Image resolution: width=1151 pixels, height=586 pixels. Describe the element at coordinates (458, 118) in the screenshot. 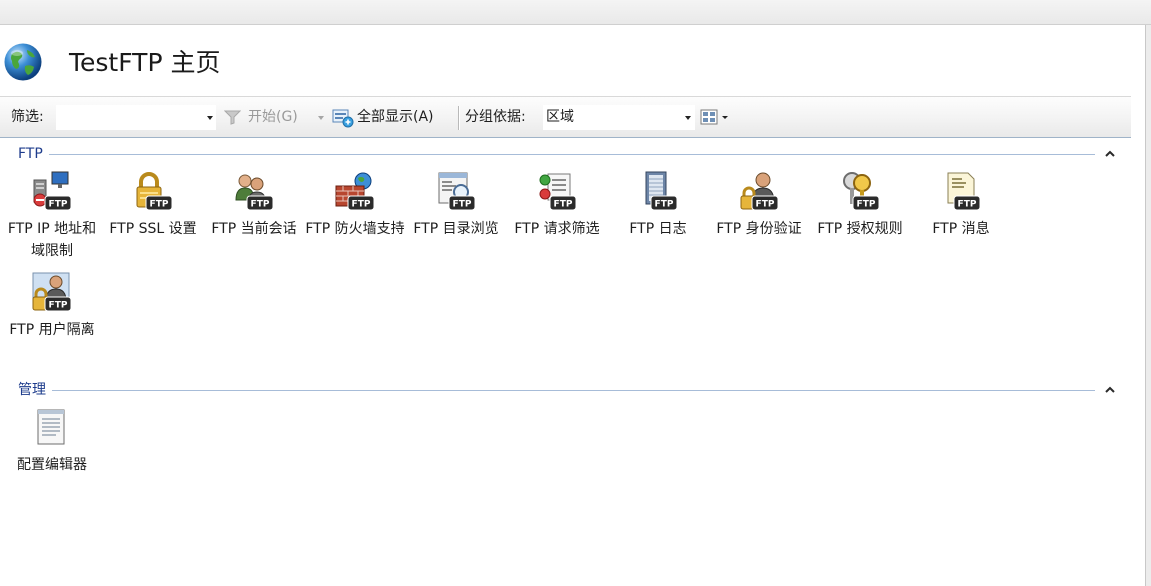

I see `toolbar-separator` at that location.